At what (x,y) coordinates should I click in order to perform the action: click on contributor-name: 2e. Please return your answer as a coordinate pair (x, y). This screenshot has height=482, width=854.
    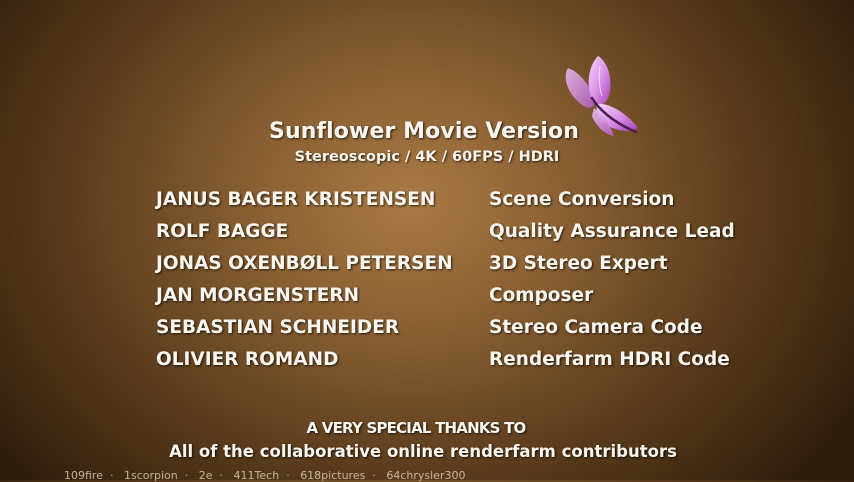
    Looking at the image, I should click on (205, 475).